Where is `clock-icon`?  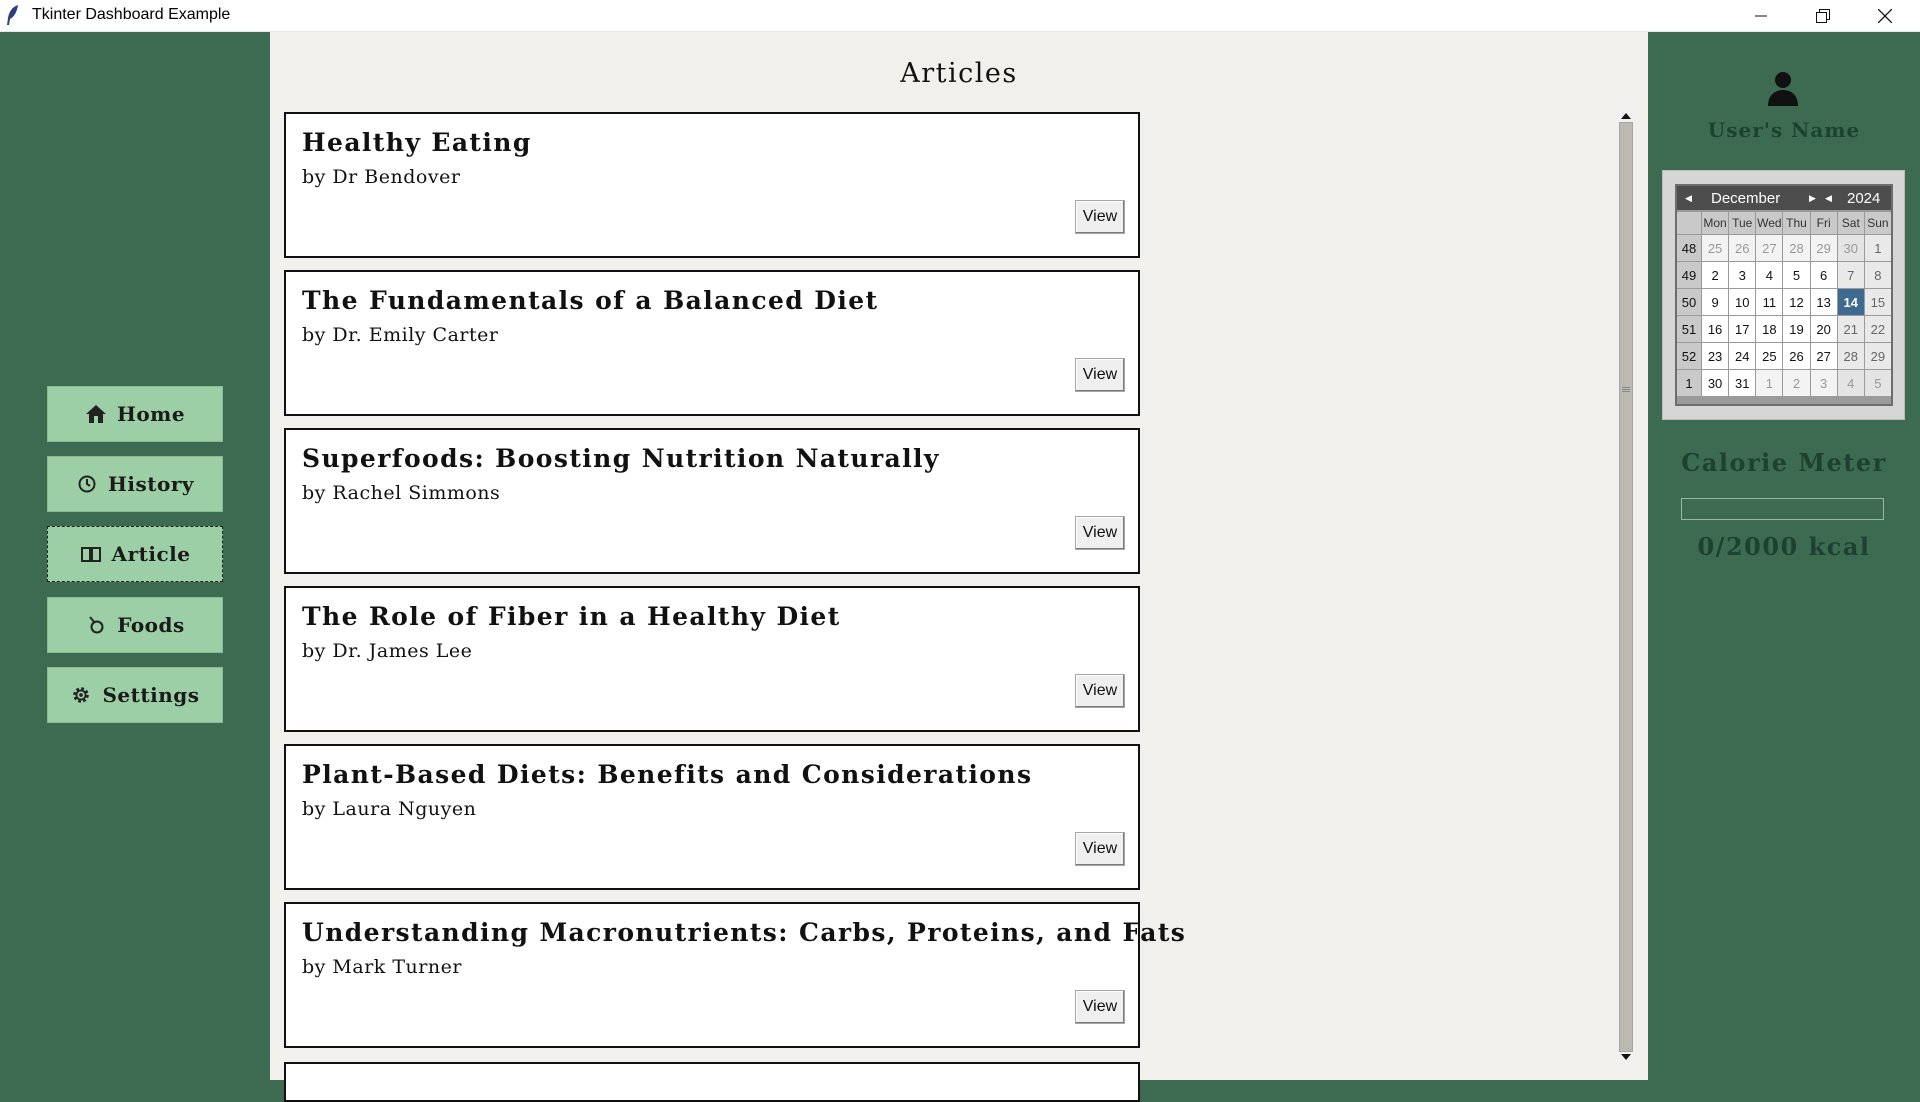
clock-icon is located at coordinates (87, 484).